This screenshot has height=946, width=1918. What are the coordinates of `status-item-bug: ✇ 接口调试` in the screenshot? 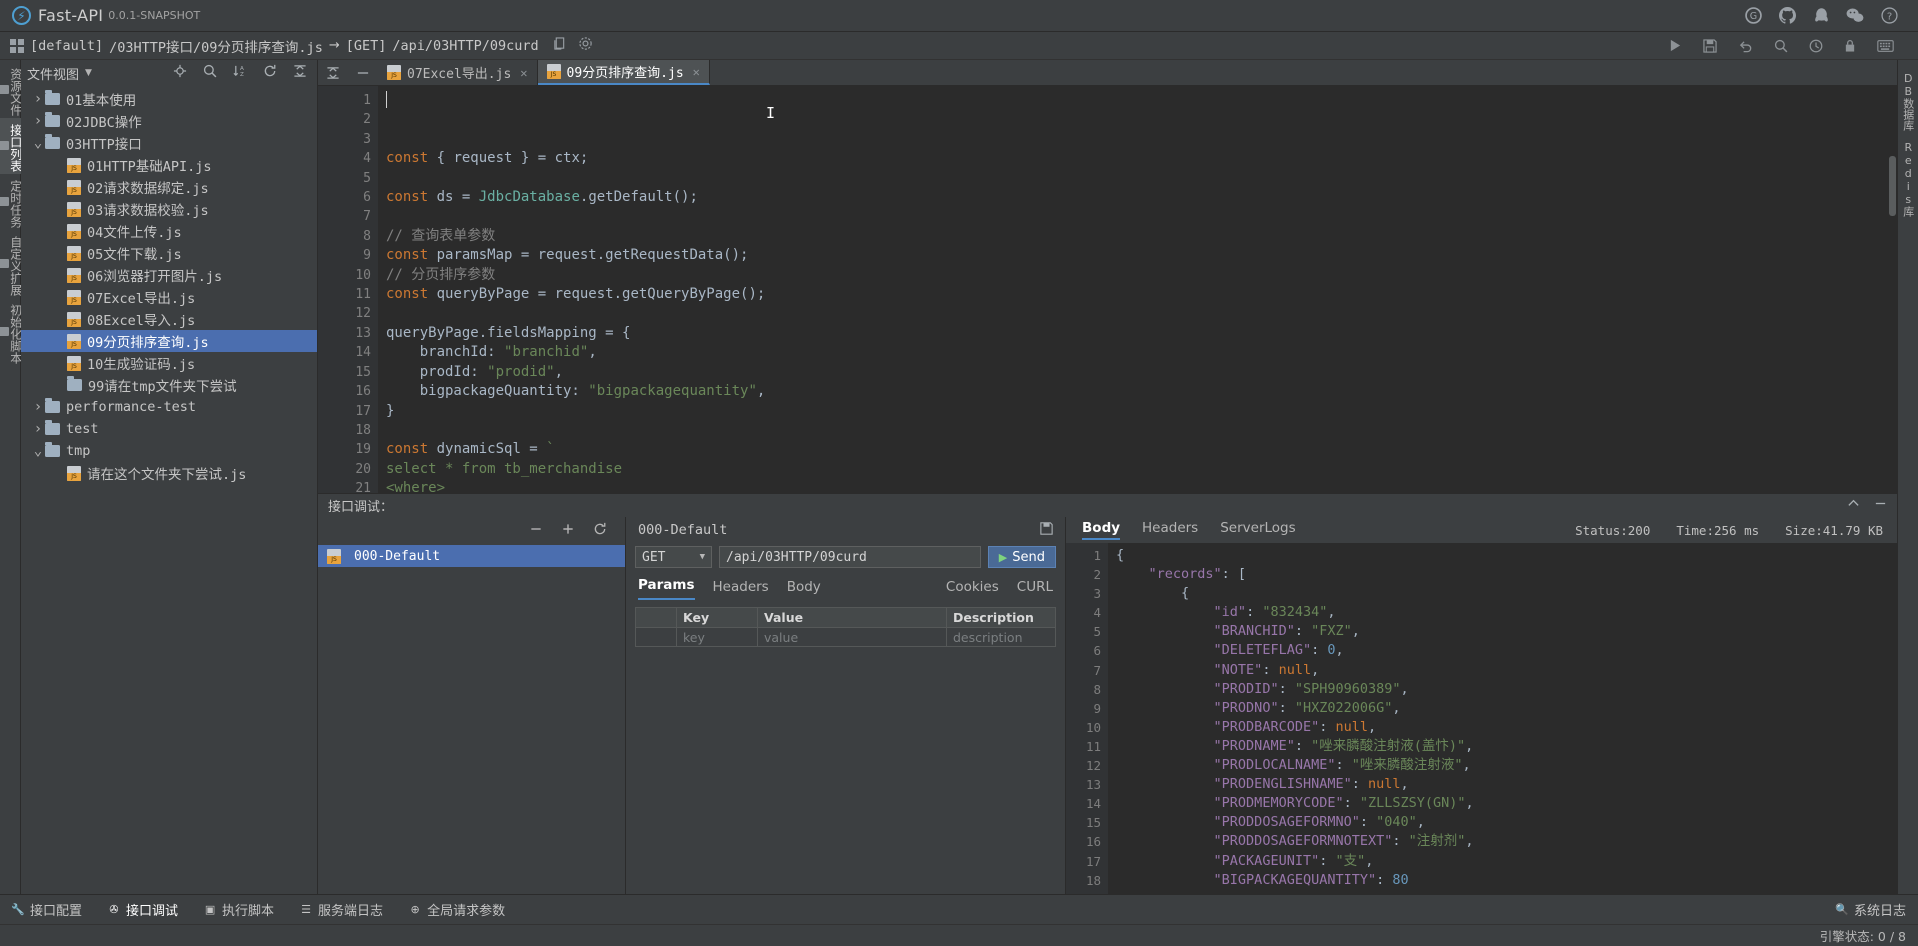 It's located at (143, 909).